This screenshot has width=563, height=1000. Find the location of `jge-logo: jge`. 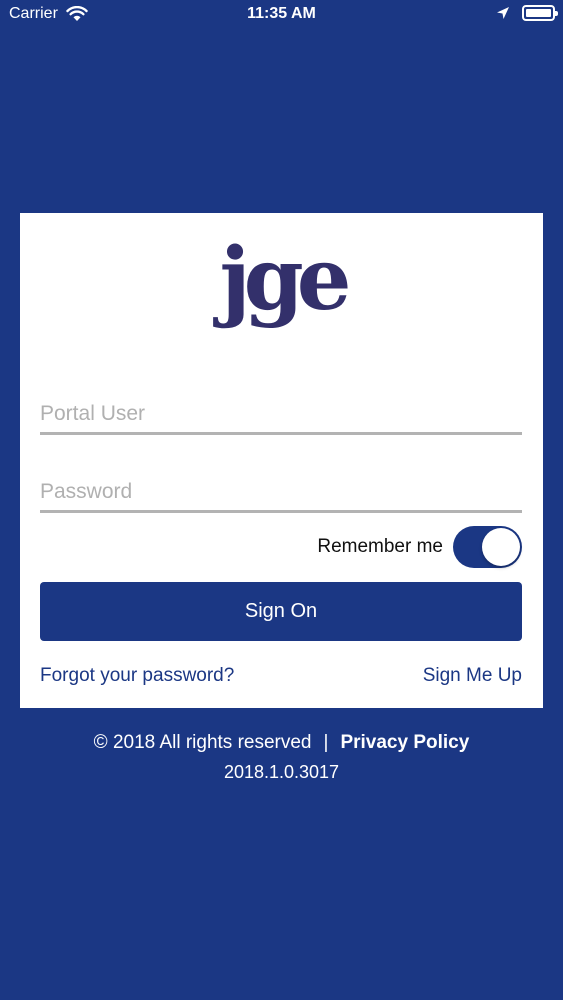

jge-logo: jge is located at coordinates (281, 287).